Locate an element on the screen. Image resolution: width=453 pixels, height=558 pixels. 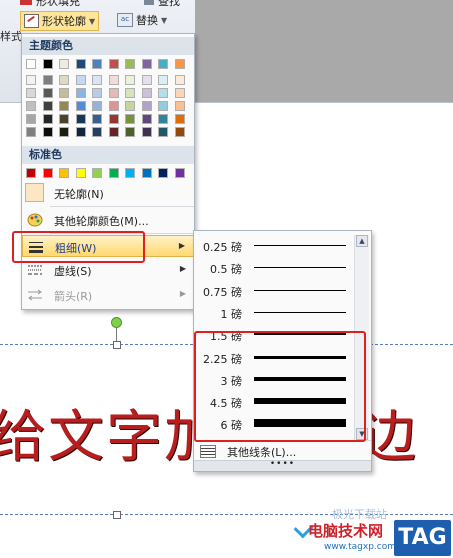
arrow-style-icon is located at coordinates (35, 295).